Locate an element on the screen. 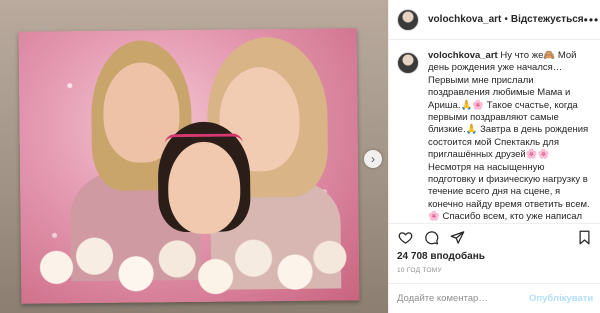 This screenshot has width=600, height=313. chevron-right-icon: › is located at coordinates (373, 159).